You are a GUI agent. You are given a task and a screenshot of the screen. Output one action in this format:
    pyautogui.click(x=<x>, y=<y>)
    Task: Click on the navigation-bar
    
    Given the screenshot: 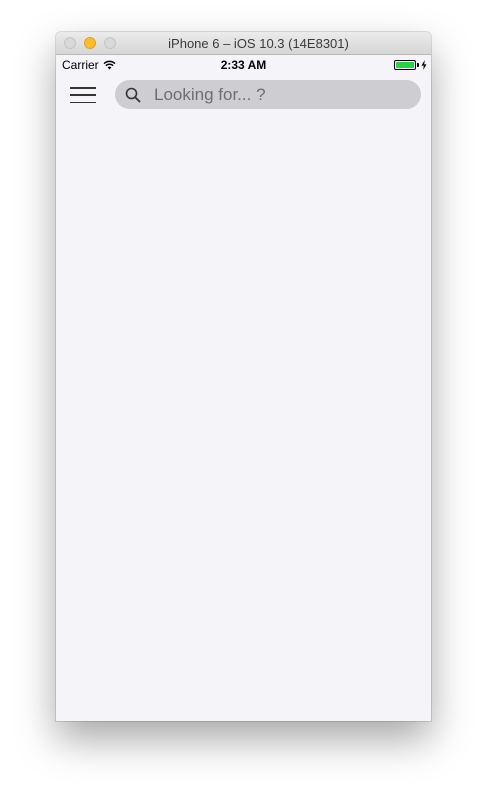 What is the action you would take?
    pyautogui.click(x=243, y=95)
    